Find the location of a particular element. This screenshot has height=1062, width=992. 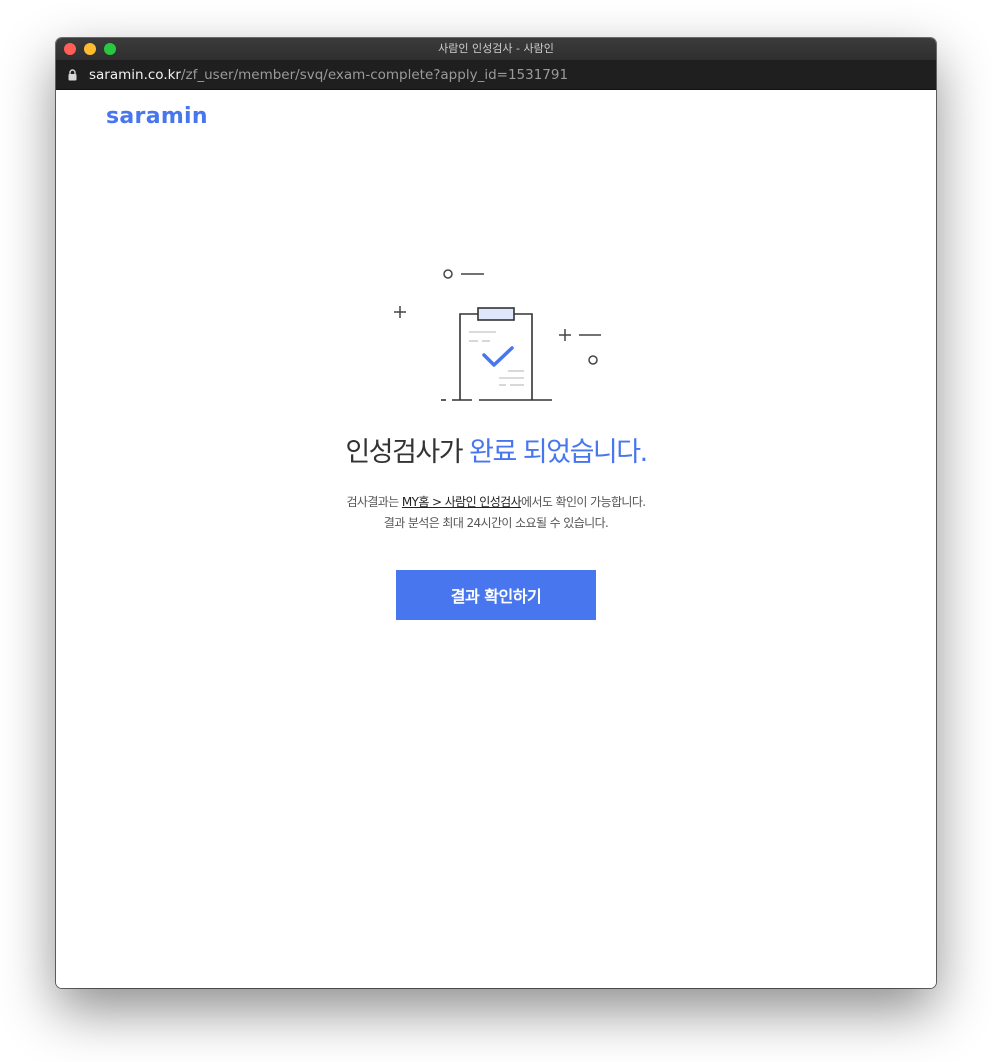

page-title: 인성검사가 완료 되었습니다. is located at coordinates (496, 449).